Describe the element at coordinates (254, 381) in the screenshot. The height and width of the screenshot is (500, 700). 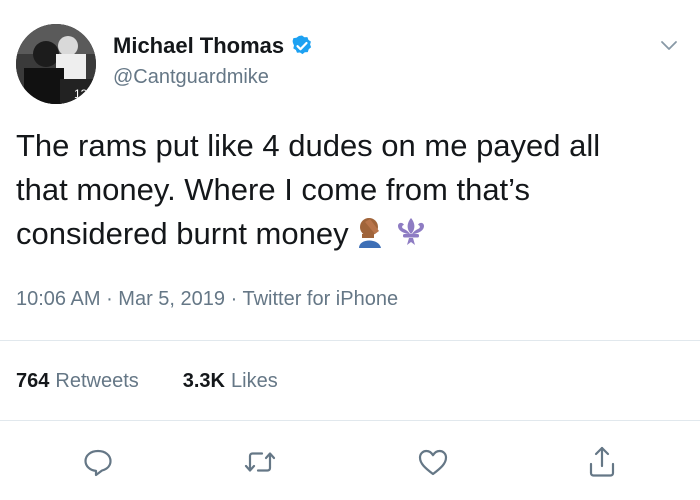
I see `likes-label: Likes` at that location.